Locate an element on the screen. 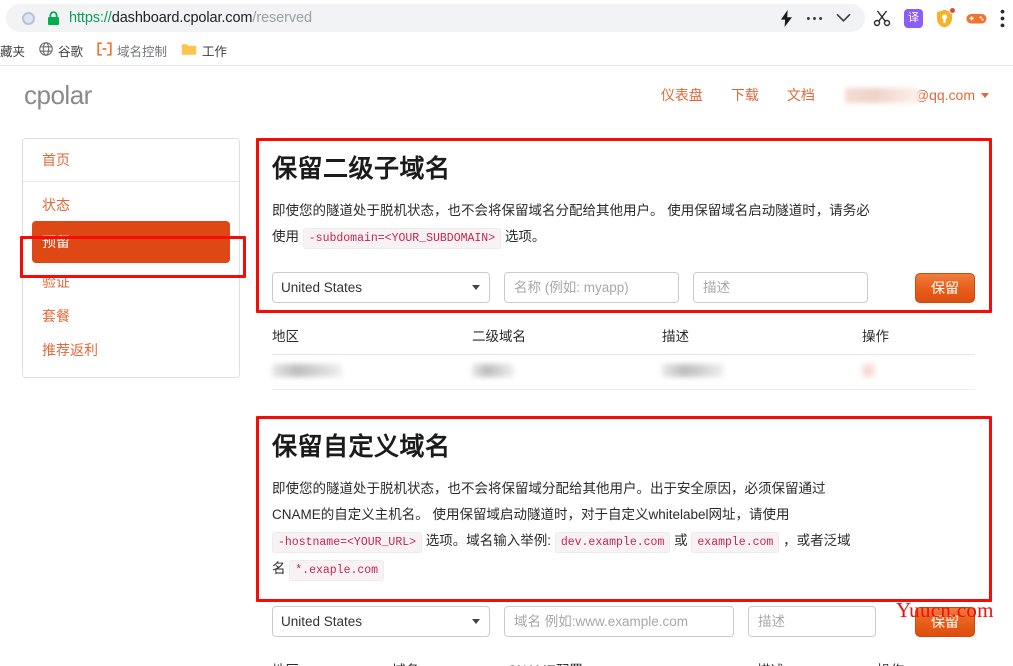 The width and height of the screenshot is (1013, 666). translate-label: 译 is located at coordinates (913, 17).